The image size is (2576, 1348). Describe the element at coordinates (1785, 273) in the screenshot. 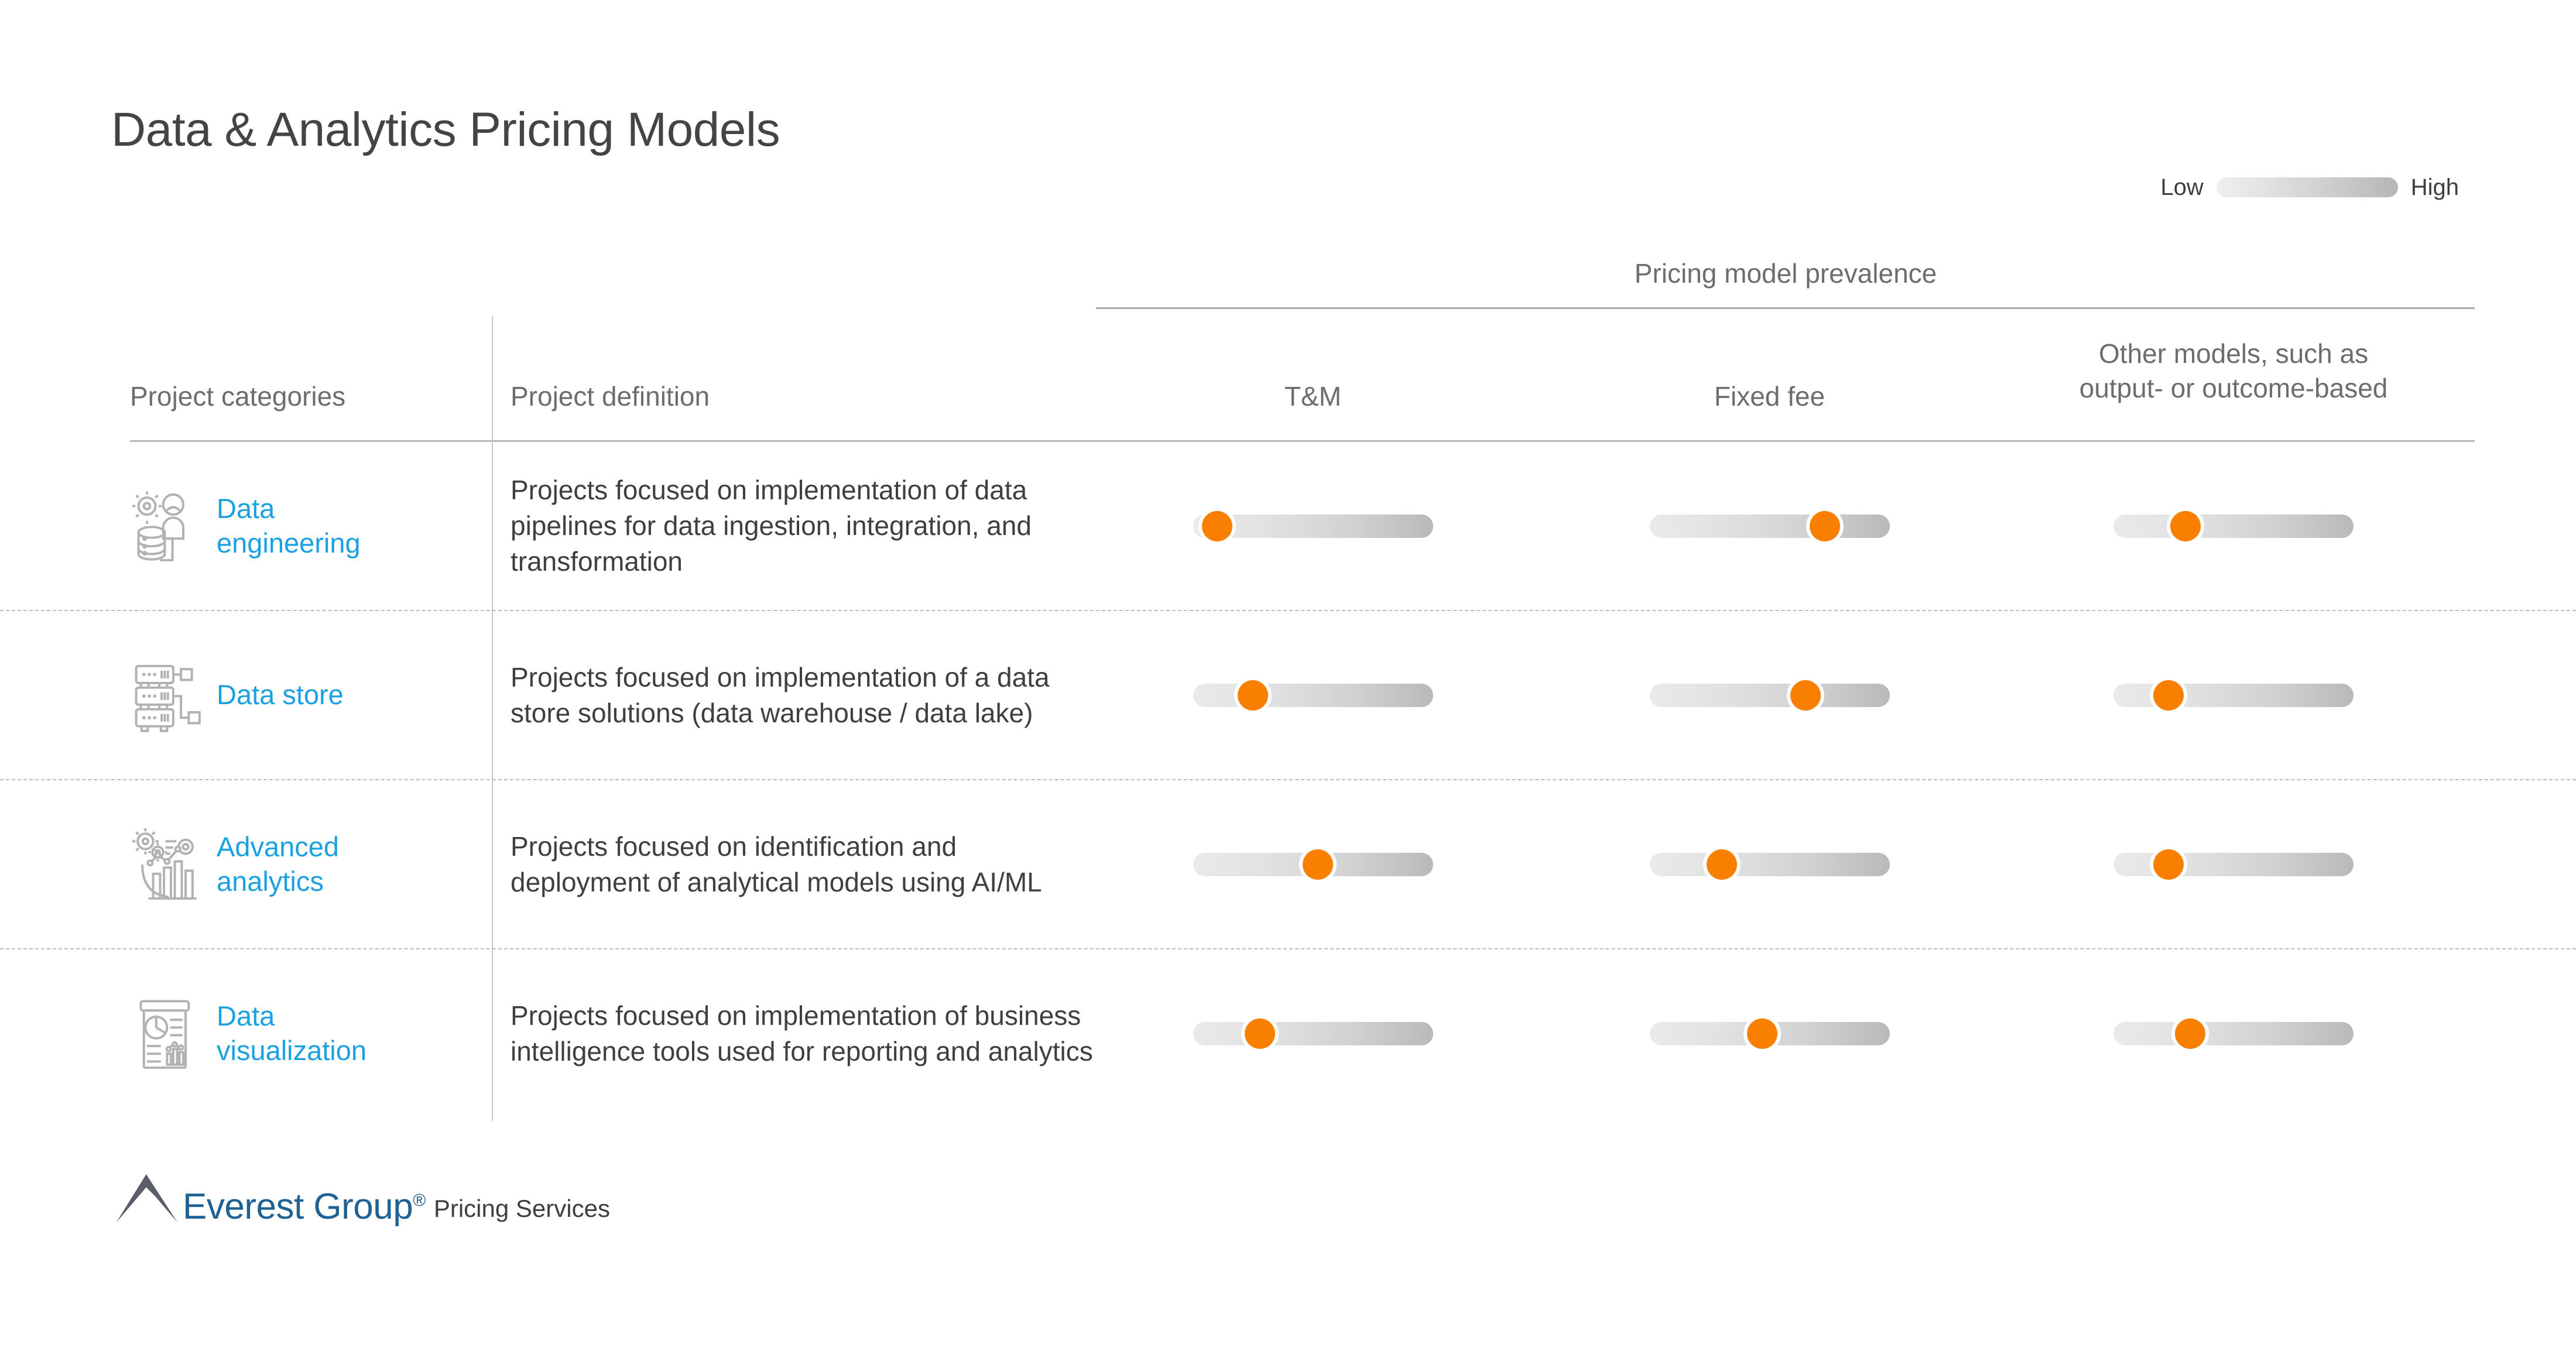

I see `prevalence-group-header: Pricing model prevalence` at that location.